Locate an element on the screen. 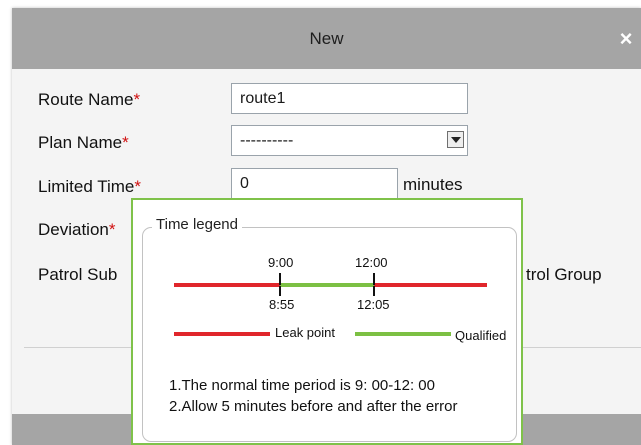 The image size is (641, 445). dialog-title: New is located at coordinates (326, 38).